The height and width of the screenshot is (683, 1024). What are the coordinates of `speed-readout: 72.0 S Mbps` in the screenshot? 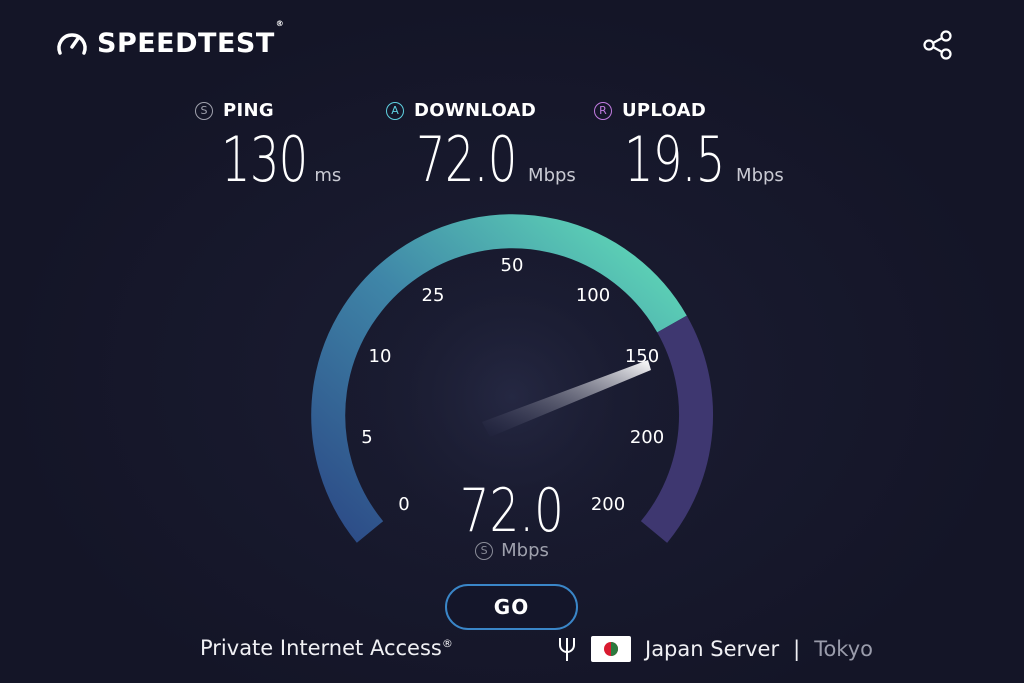 It's located at (512, 518).